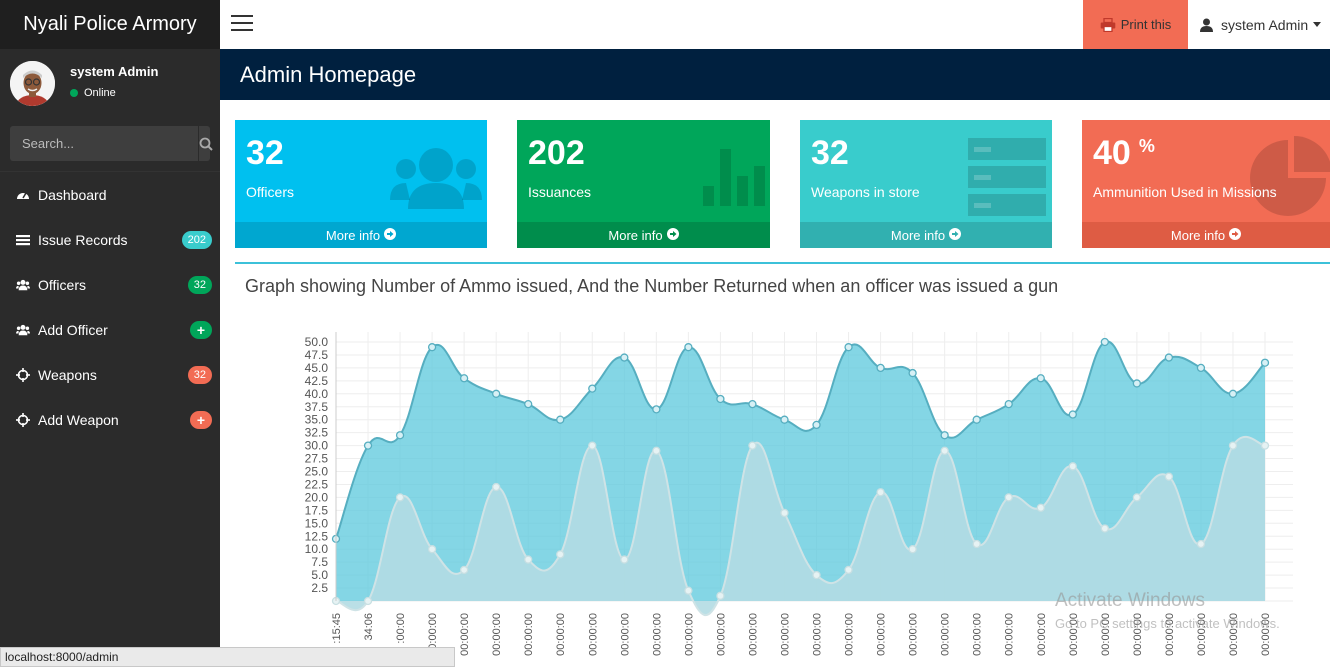 This screenshot has width=1330, height=667. What do you see at coordinates (1261, 24) in the screenshot?
I see `user-menu: system Admin` at bounding box center [1261, 24].